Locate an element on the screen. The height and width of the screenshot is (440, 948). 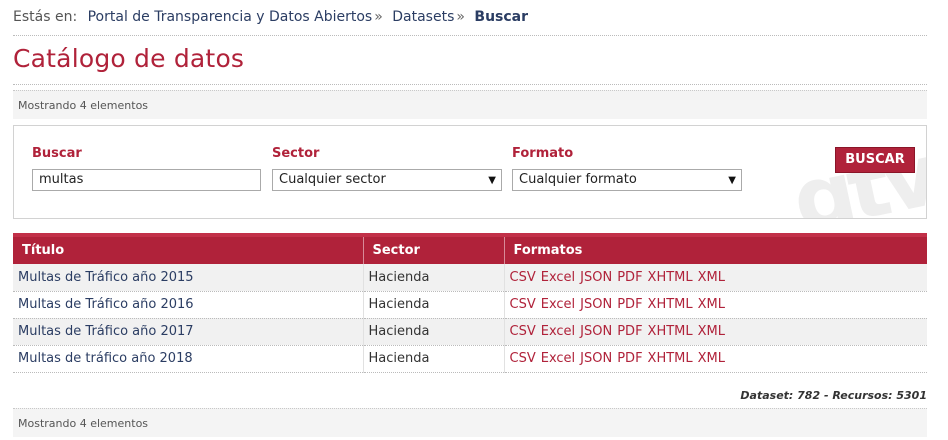
dataset-title-link: Multas de Tráfico año 2017 is located at coordinates (106, 331).